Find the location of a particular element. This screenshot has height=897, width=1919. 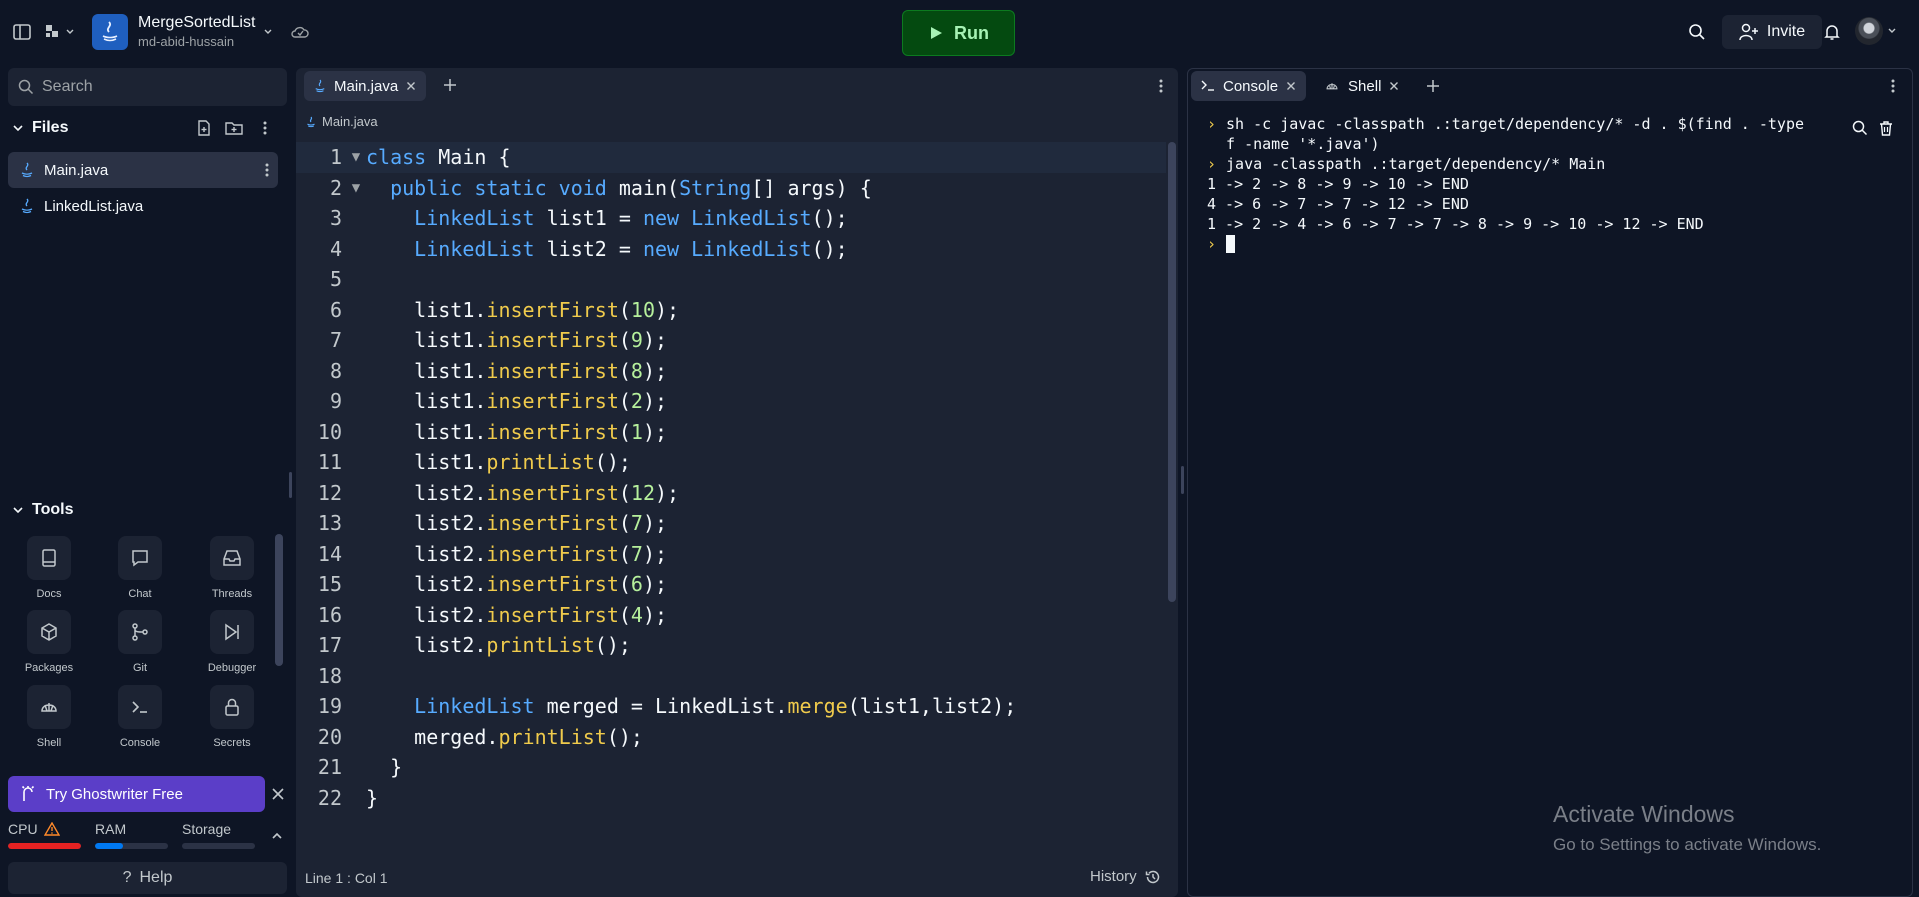

code-line: 7 list1.insertFirst(9); is located at coordinates (731, 340).